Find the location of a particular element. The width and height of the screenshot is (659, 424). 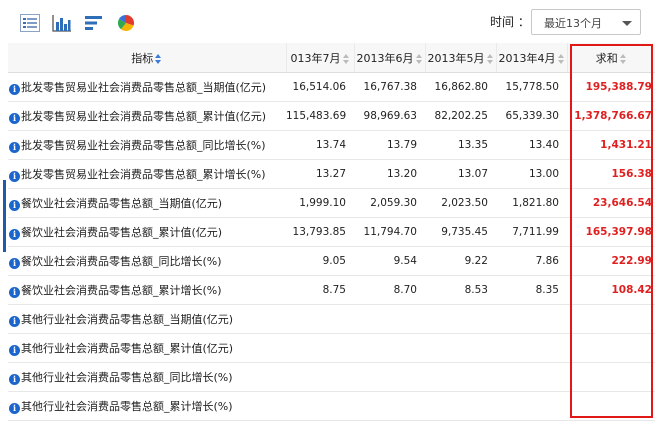

value-cell: 13.79 is located at coordinates (389, 145).